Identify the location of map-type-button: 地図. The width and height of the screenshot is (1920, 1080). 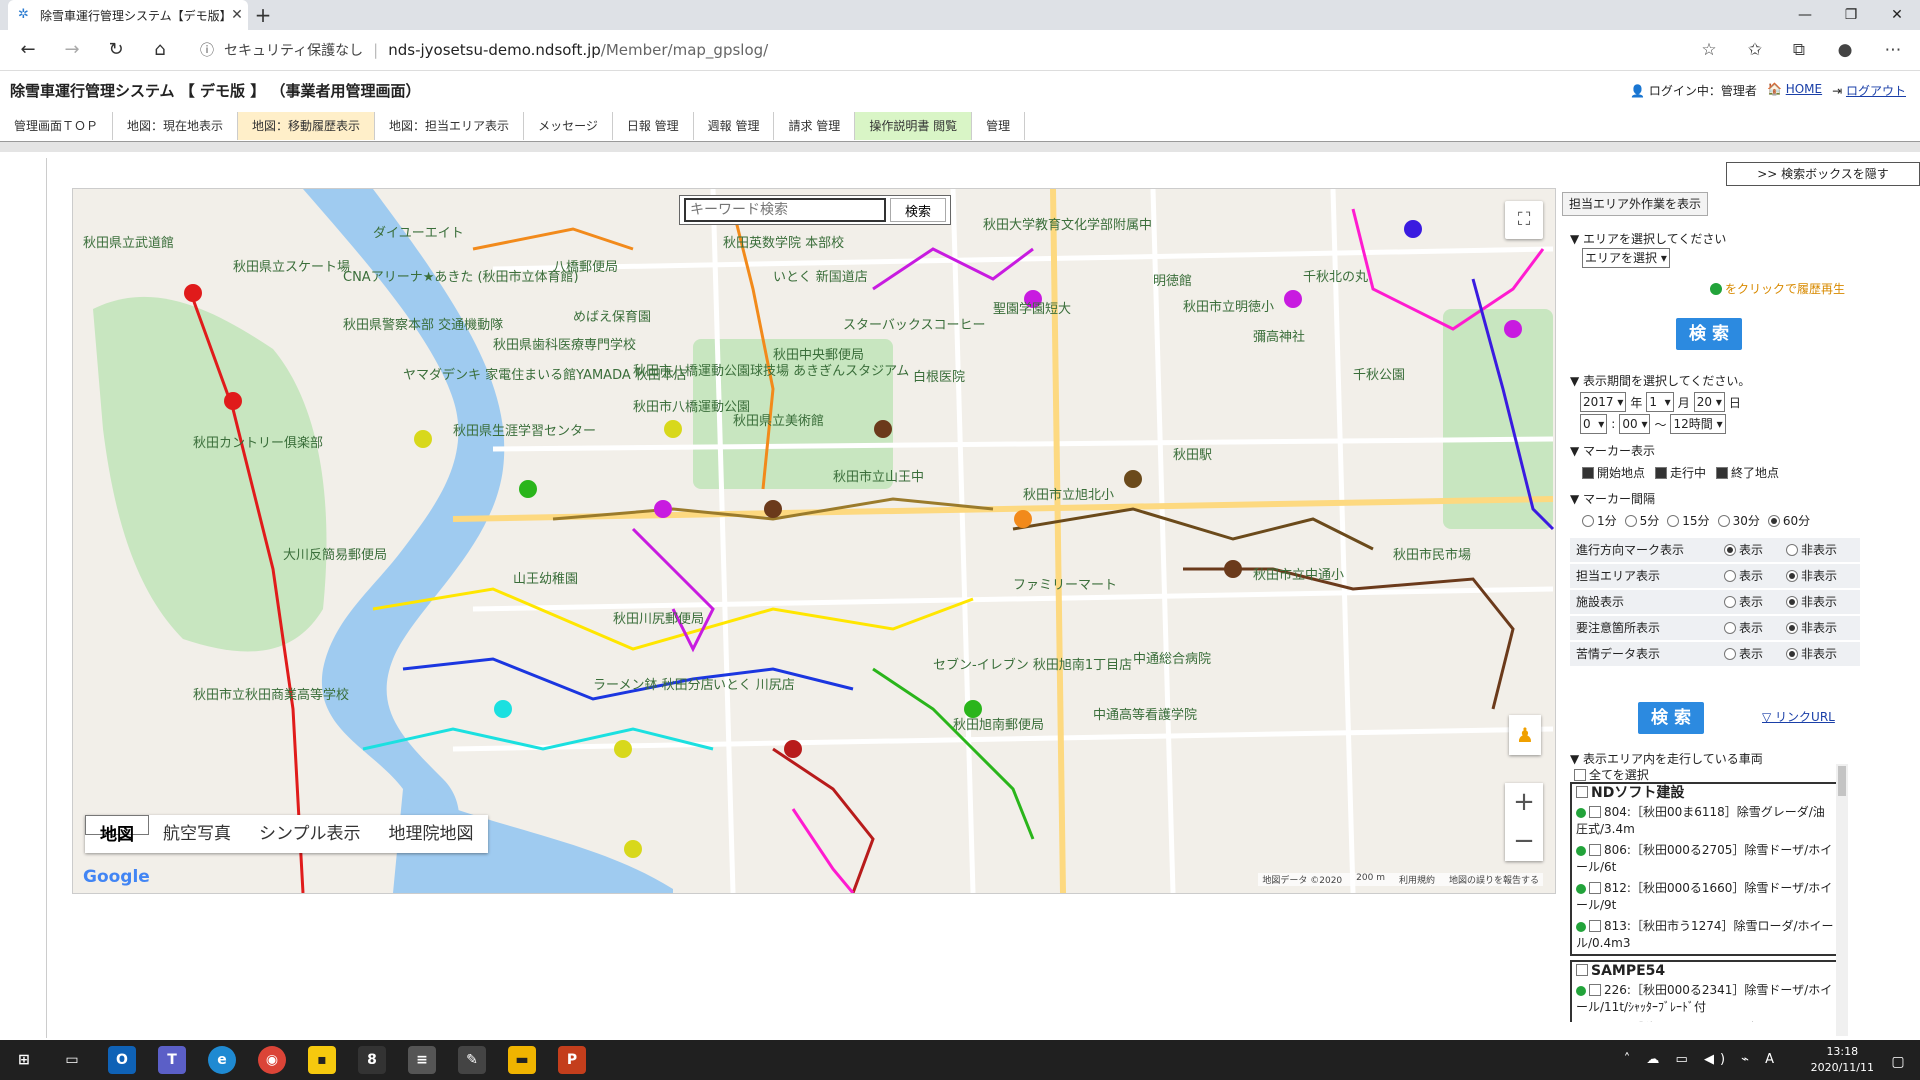
(117, 830).